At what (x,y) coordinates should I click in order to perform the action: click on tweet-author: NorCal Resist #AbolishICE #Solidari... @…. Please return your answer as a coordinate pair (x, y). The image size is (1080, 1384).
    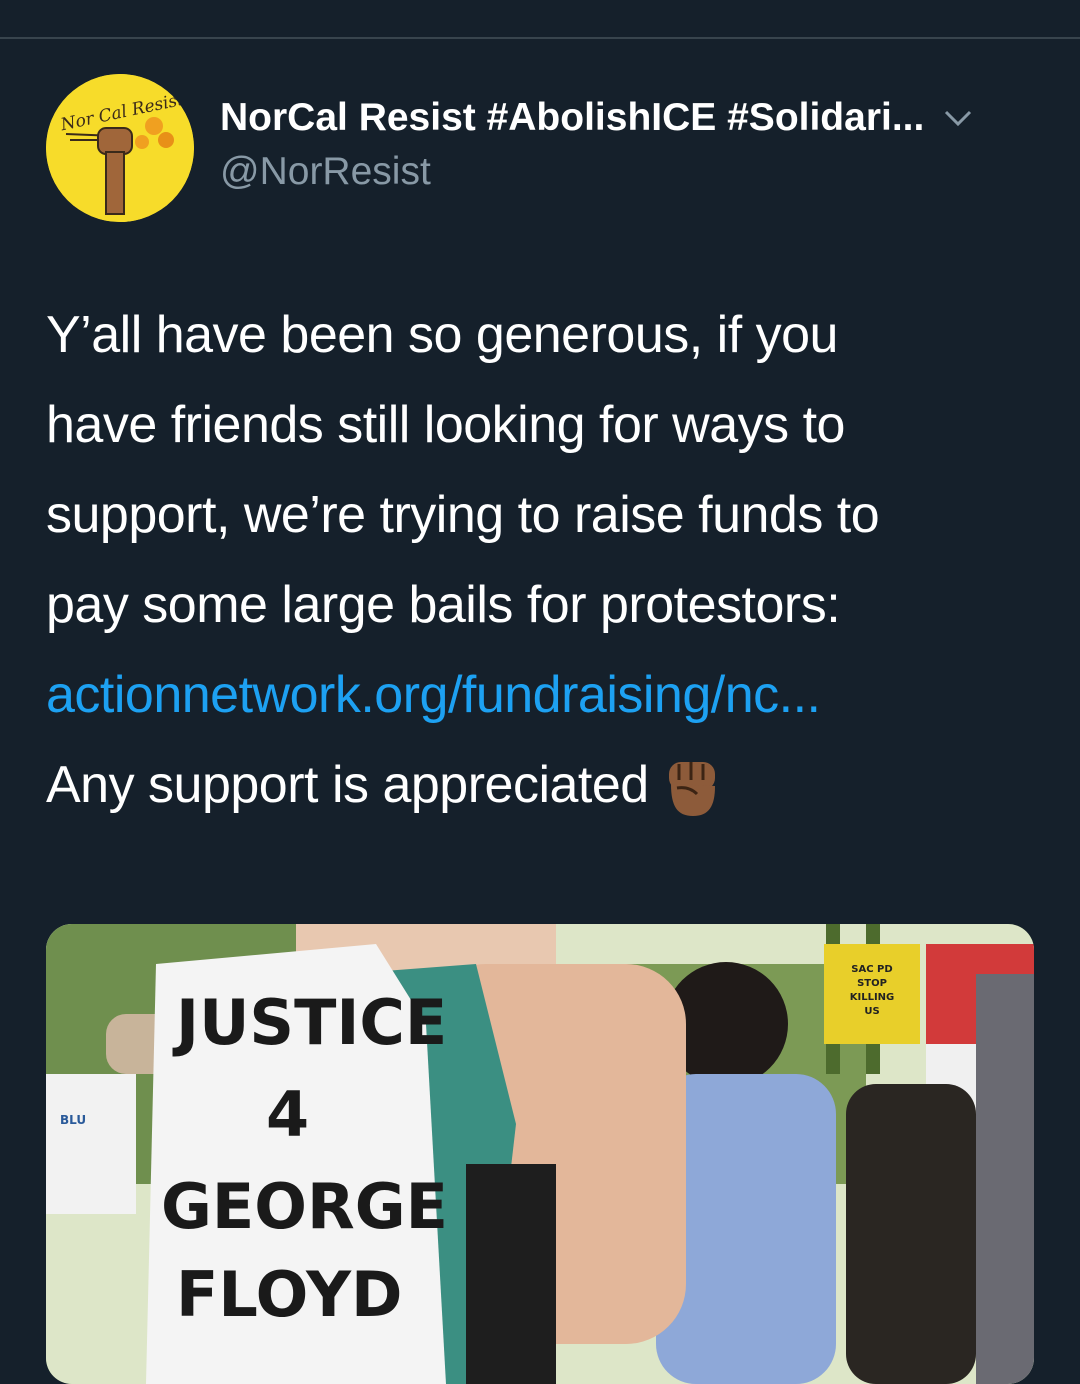
    Looking at the image, I should click on (630, 145).